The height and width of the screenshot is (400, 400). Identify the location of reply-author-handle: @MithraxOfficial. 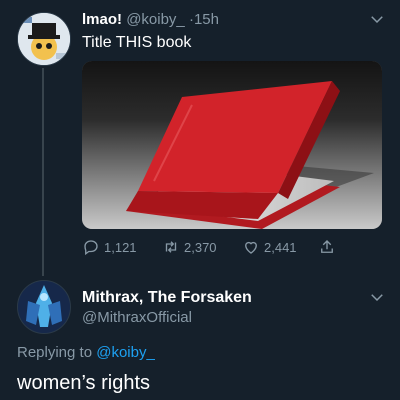
(137, 317).